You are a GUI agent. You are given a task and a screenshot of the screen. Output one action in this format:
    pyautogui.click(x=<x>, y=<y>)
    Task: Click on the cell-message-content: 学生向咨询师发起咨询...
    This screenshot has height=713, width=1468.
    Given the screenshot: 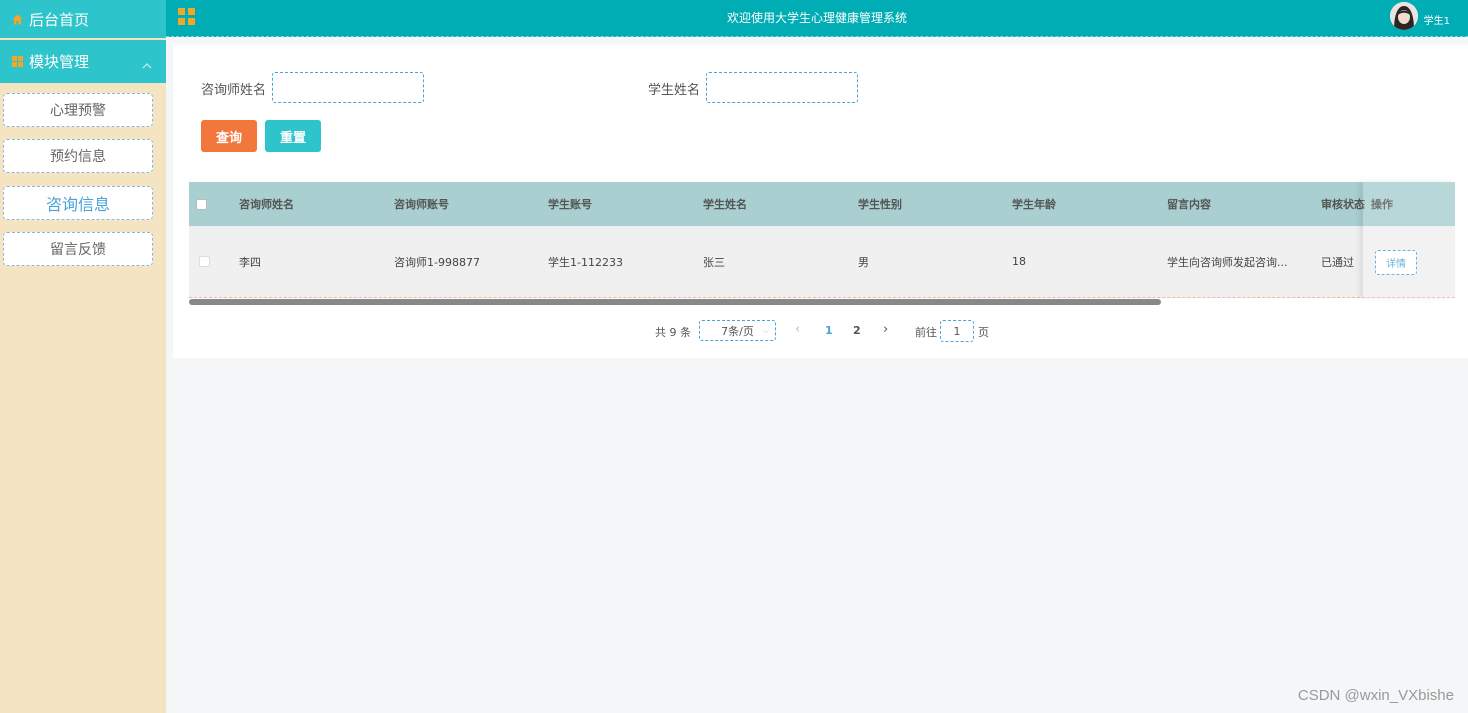 What is the action you would take?
    pyautogui.click(x=1227, y=262)
    